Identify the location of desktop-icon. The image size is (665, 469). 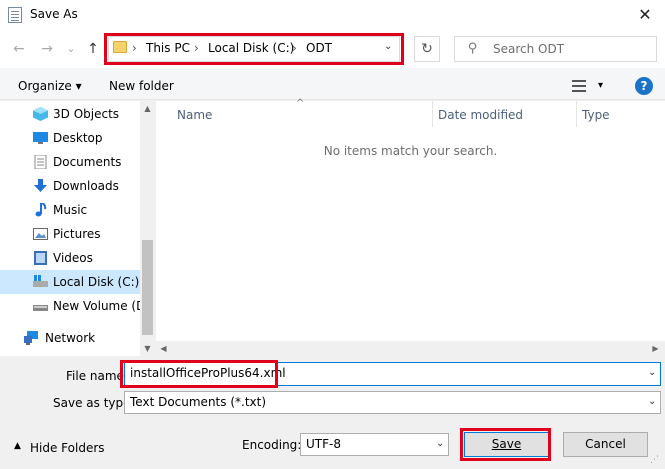
(40, 138).